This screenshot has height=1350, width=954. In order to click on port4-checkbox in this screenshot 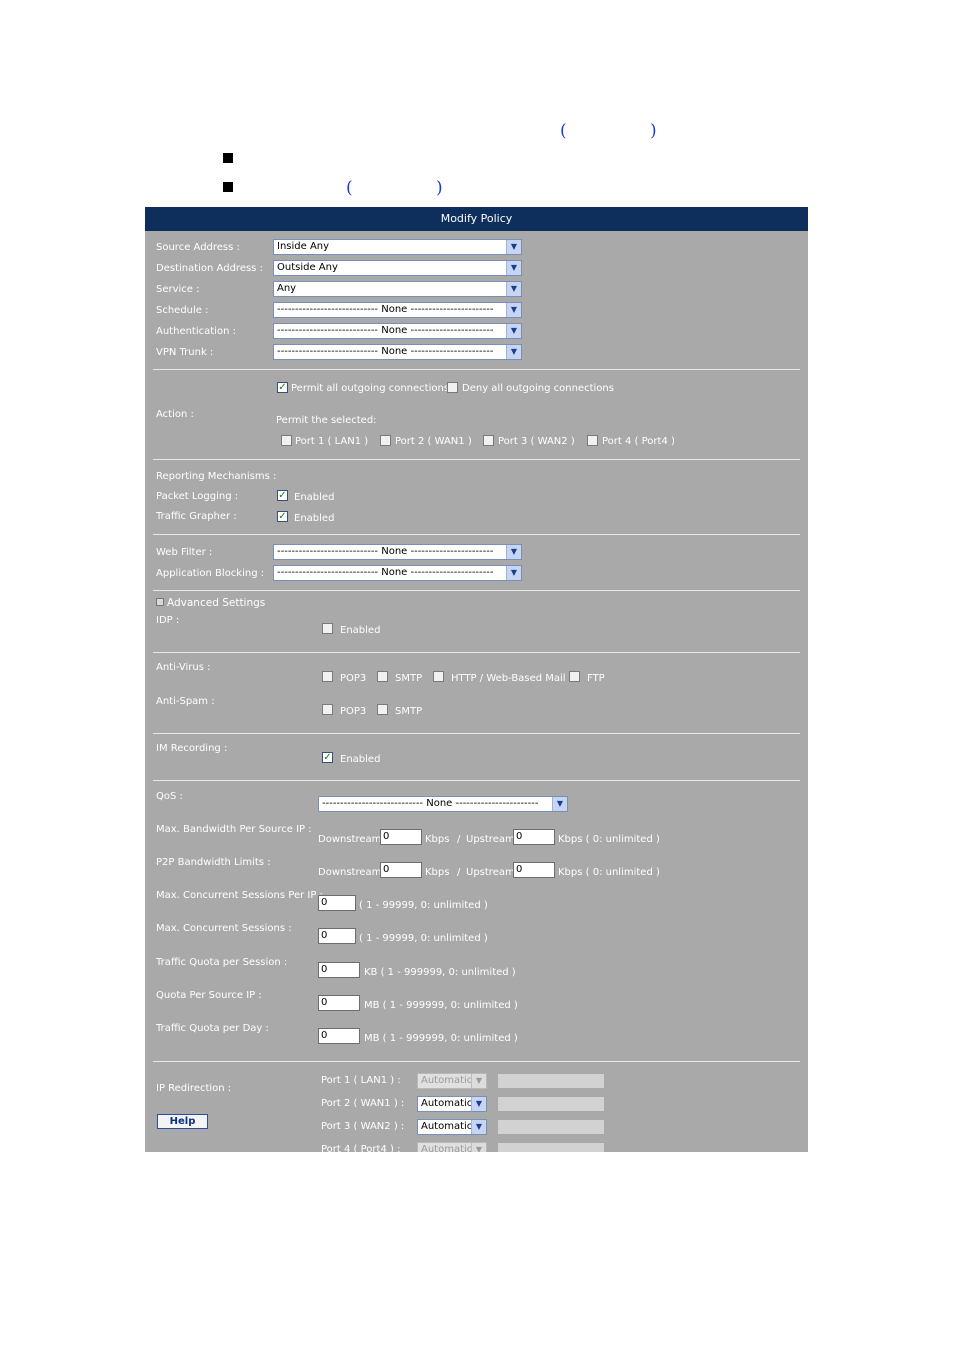, I will do `click(592, 440)`.